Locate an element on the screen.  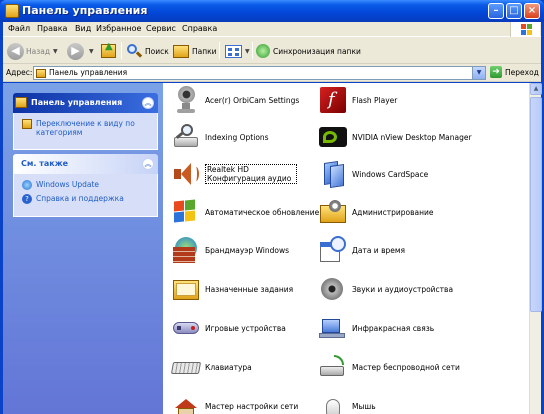
mouse-icon is located at coordinates (333, 402).